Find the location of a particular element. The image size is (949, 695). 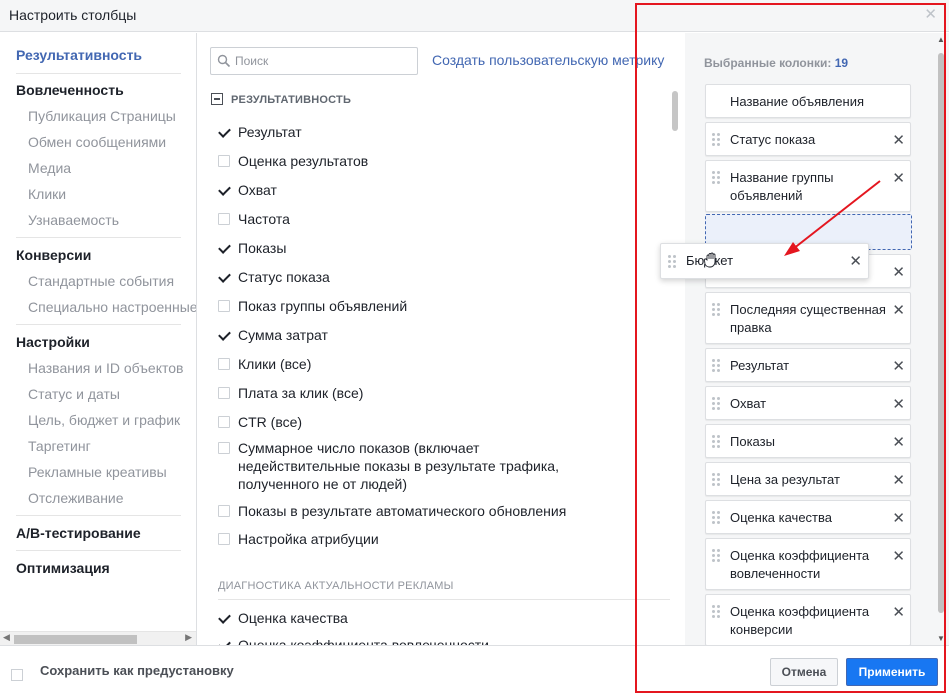

search-box is located at coordinates (314, 61).